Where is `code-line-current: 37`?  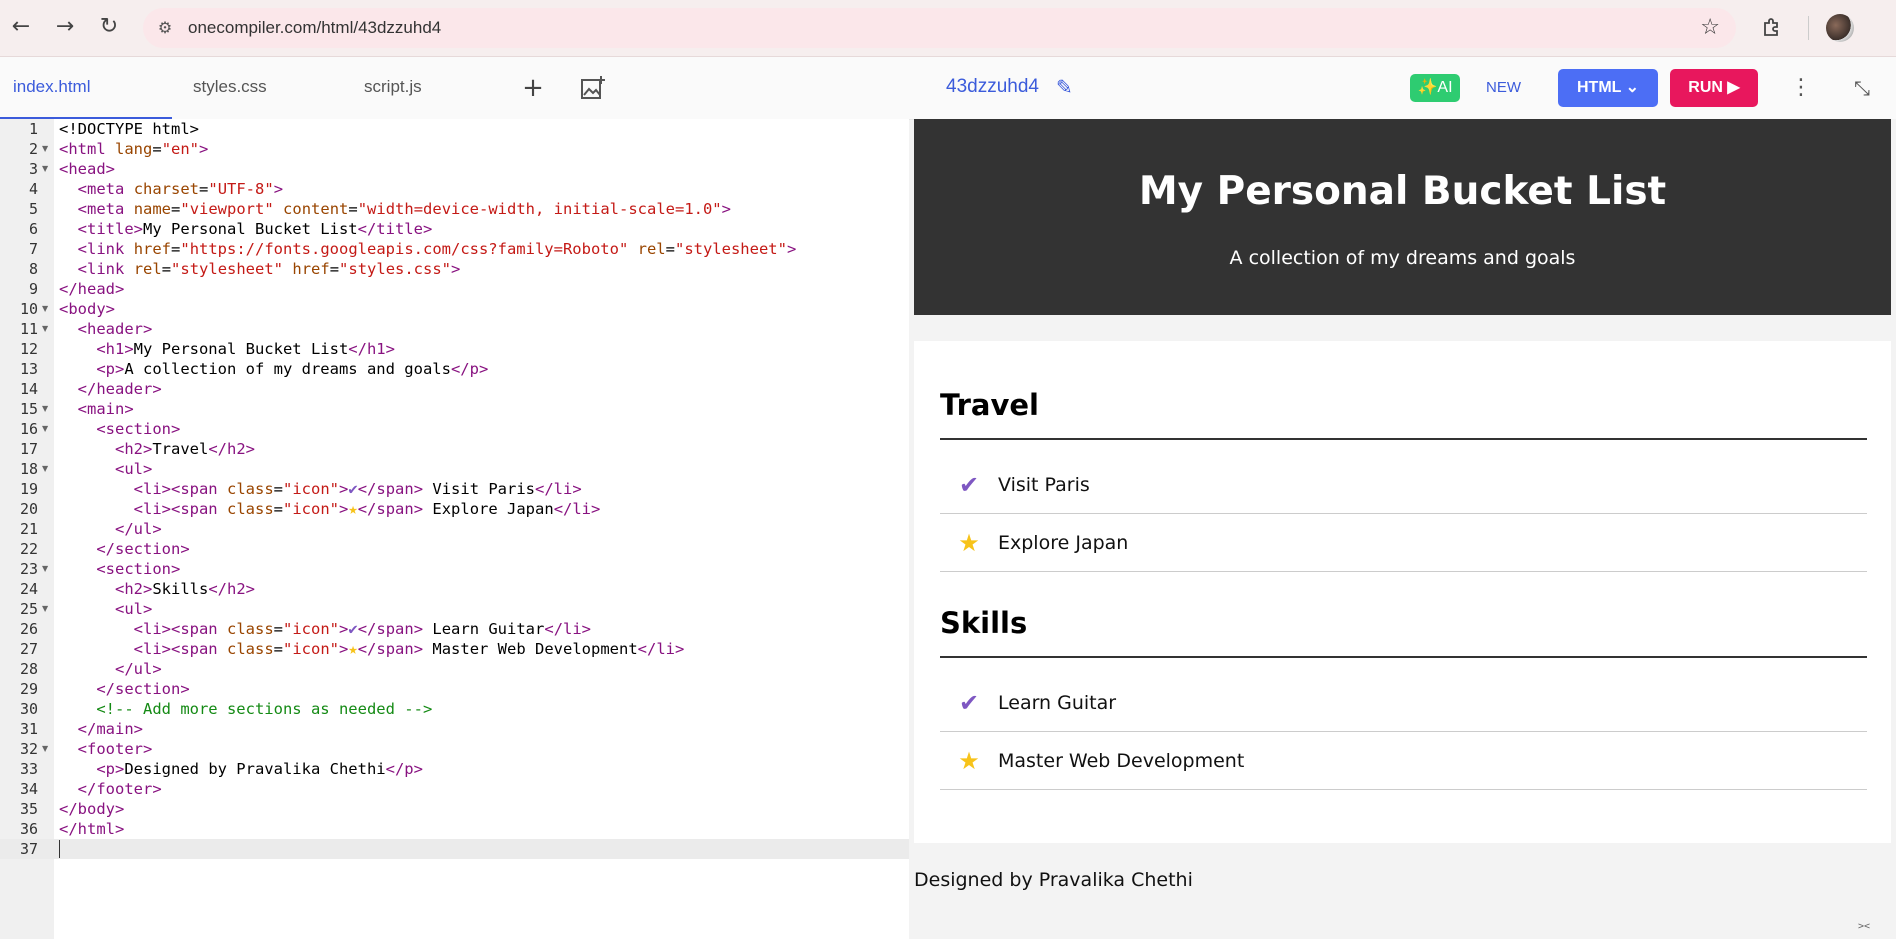 code-line-current: 37 is located at coordinates (454, 849).